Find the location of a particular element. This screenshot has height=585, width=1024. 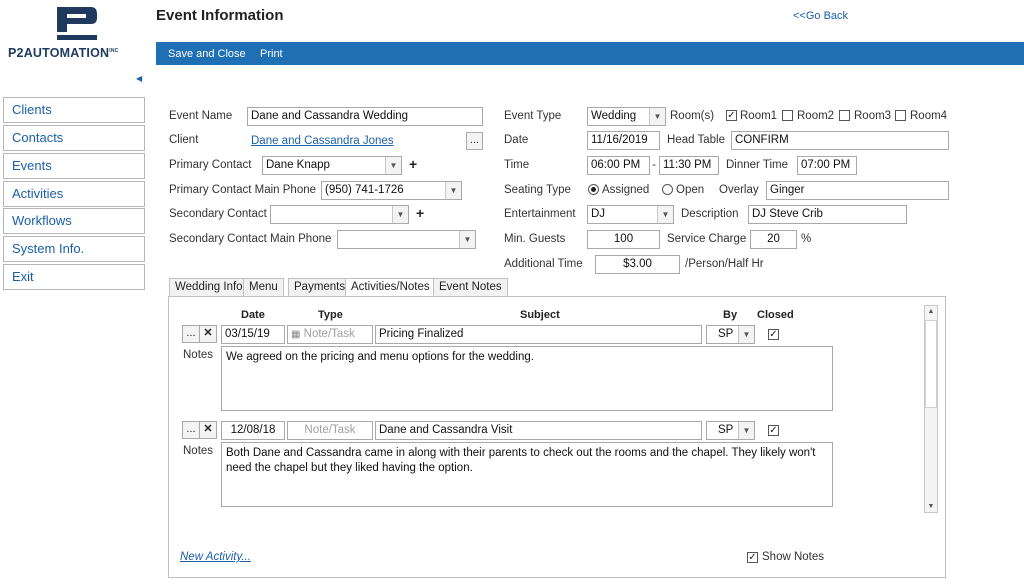

dinner-time-input: 07:00 PM is located at coordinates (827, 165).